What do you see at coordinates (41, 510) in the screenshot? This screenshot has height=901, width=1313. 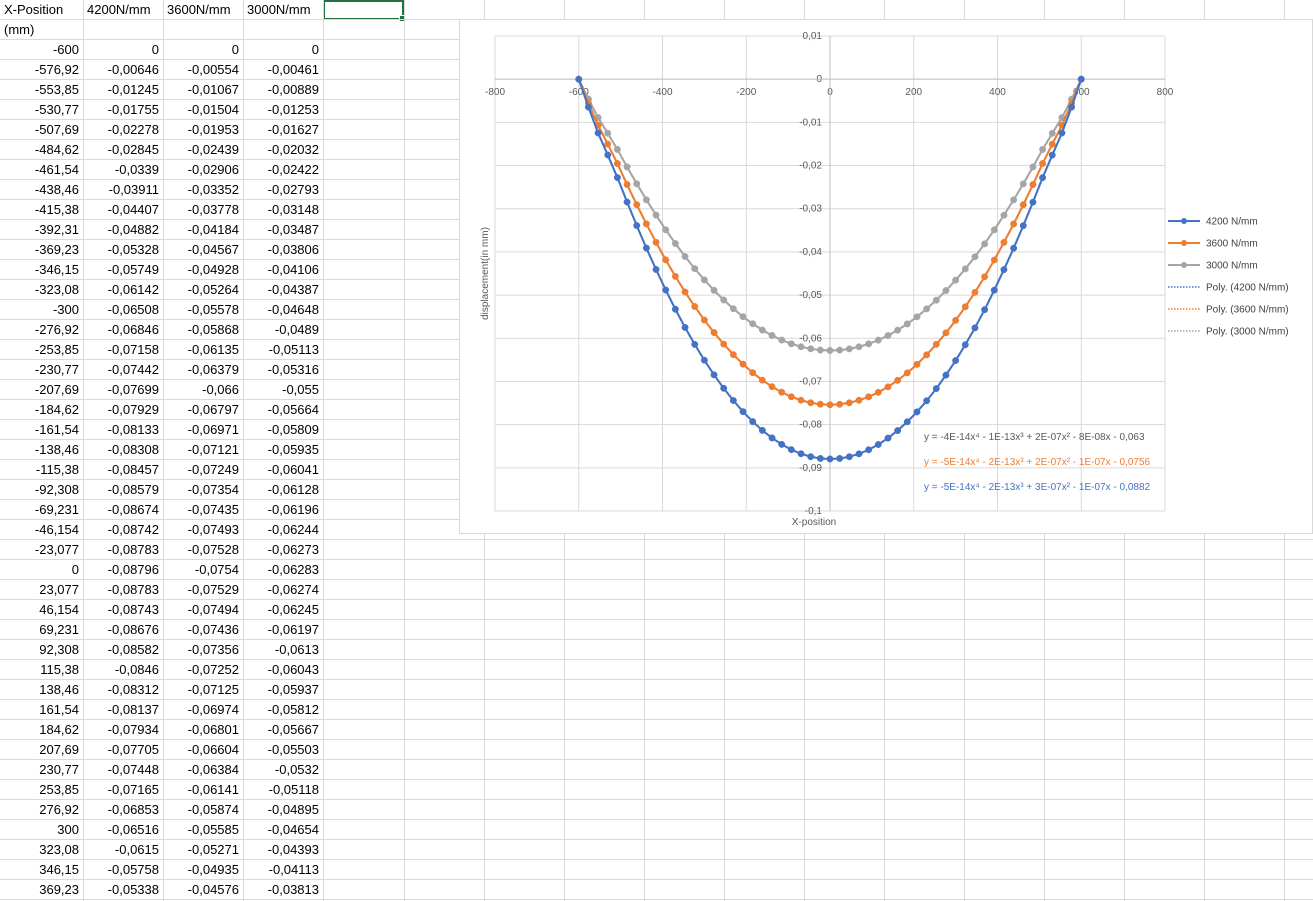 I see `data-cell: -69,231` at bounding box center [41, 510].